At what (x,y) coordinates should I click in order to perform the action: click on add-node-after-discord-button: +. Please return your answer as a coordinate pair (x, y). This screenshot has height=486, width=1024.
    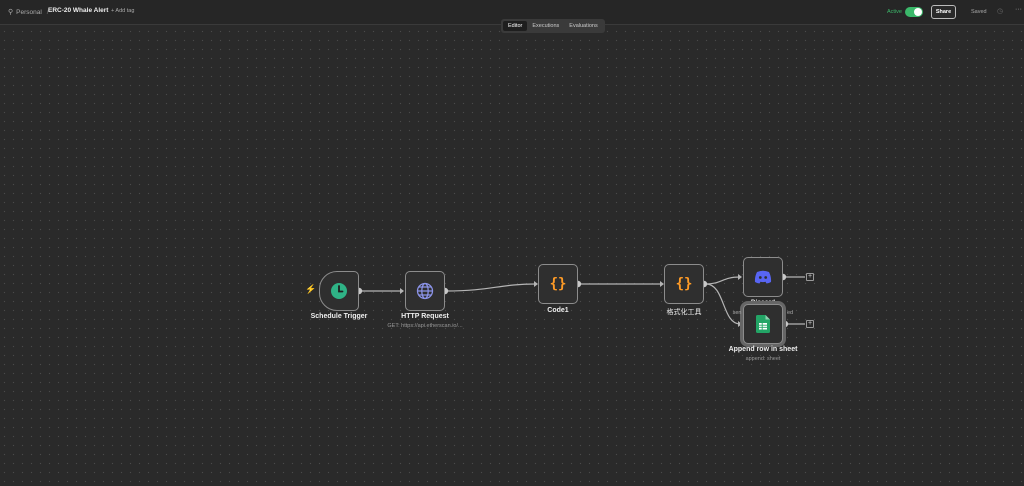
    Looking at the image, I should click on (810, 277).